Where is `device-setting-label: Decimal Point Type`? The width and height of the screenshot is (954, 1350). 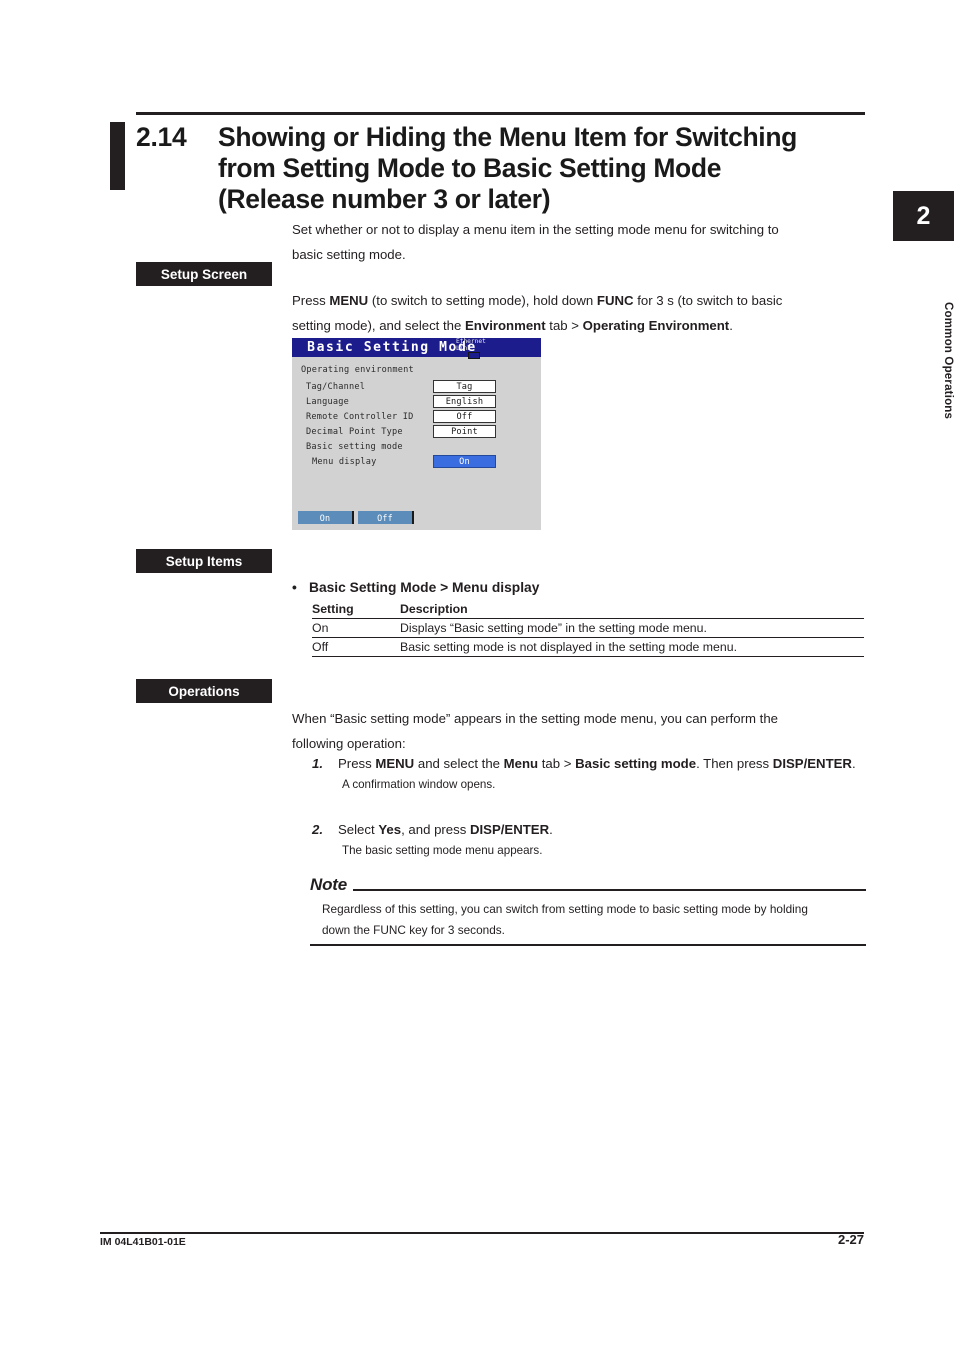
device-setting-label: Decimal Point Type is located at coordinates (354, 432).